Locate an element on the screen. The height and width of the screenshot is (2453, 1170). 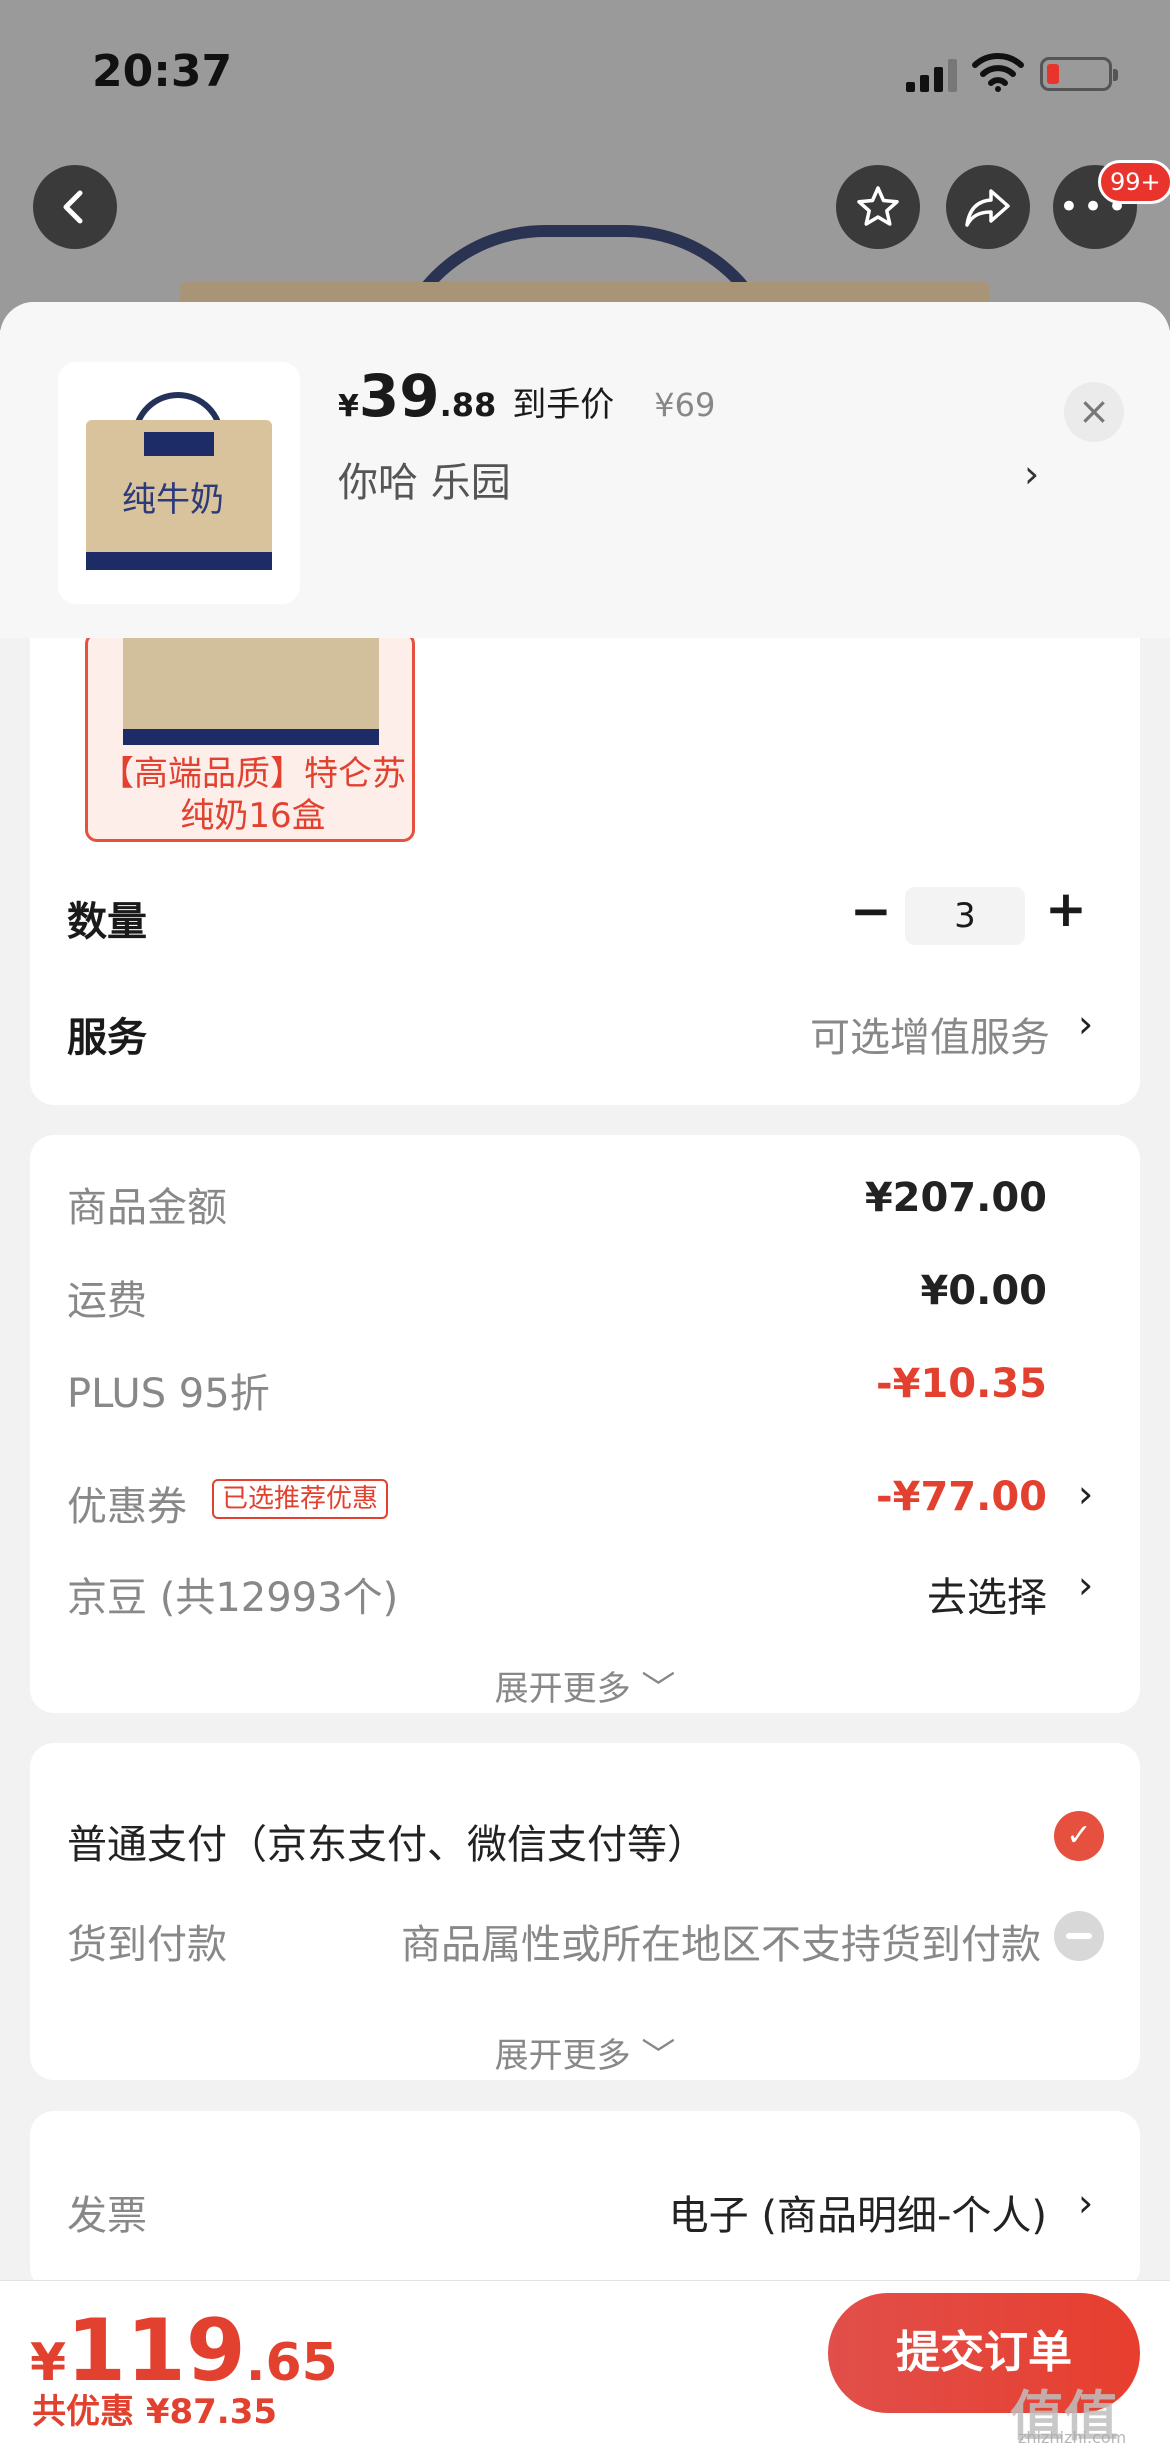
status-time: 20:37 is located at coordinates (162, 71).